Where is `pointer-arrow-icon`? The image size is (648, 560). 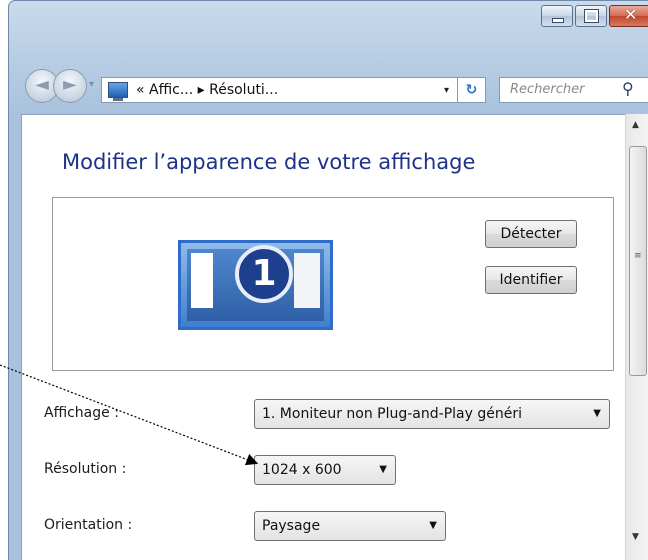
pointer-arrow-icon is located at coordinates (129, 415).